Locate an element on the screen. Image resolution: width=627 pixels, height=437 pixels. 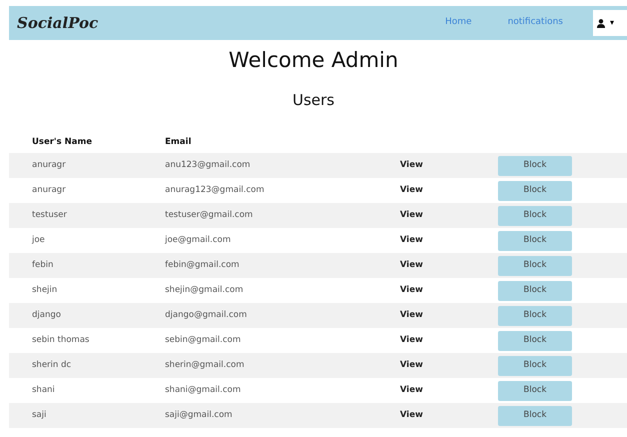
table-cell: testuser is located at coordinates (49, 215).